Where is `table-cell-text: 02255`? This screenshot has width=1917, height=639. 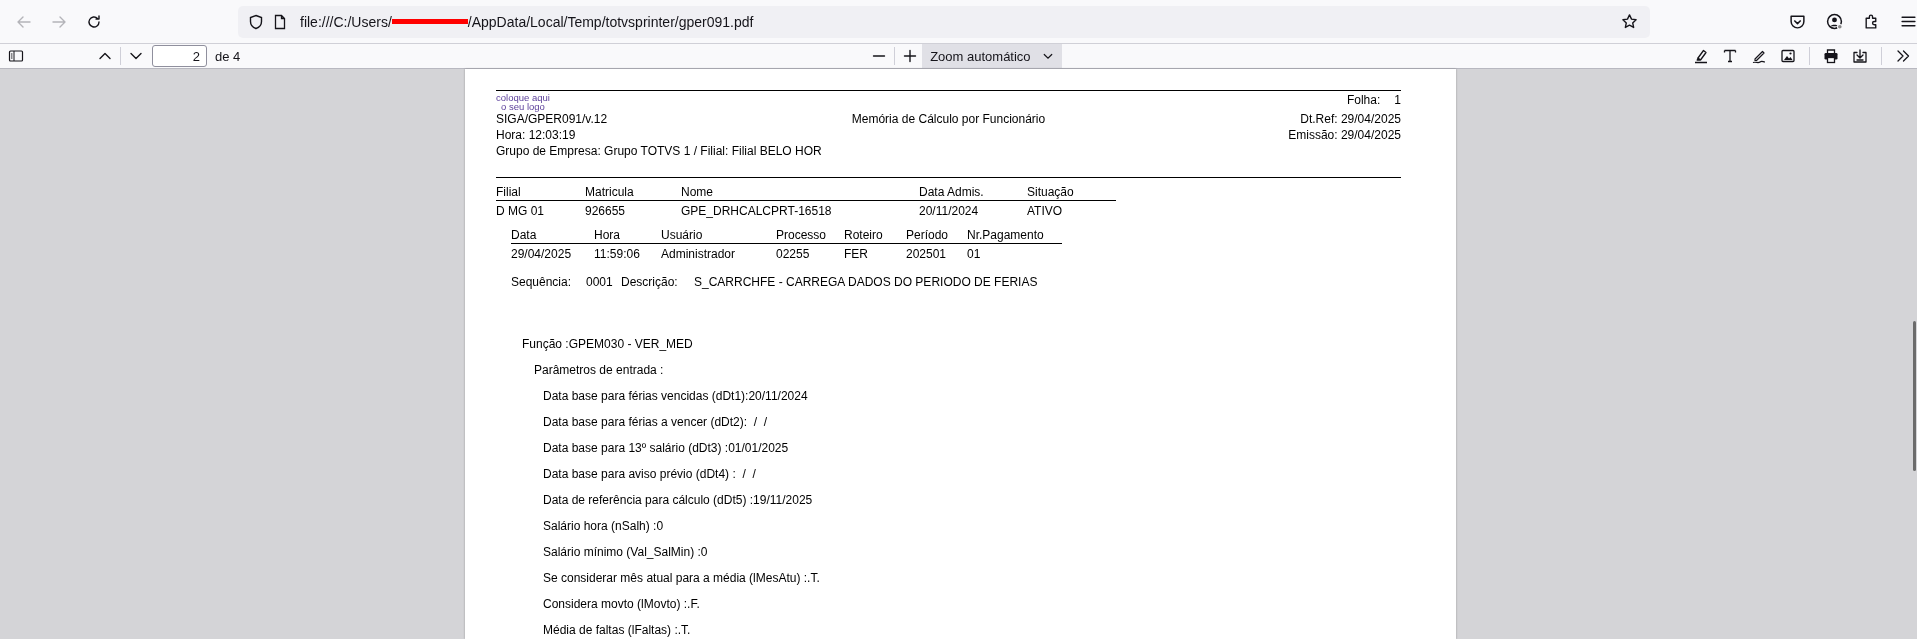 table-cell-text: 02255 is located at coordinates (793, 254).